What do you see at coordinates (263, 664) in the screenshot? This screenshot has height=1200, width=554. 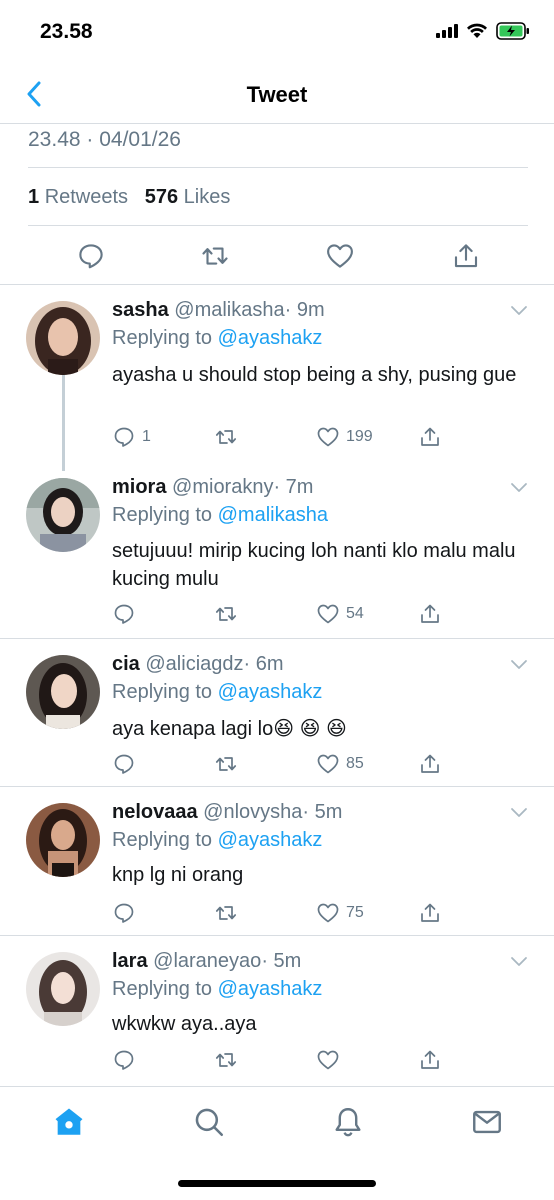 I see `reply-time: · 6m` at bounding box center [263, 664].